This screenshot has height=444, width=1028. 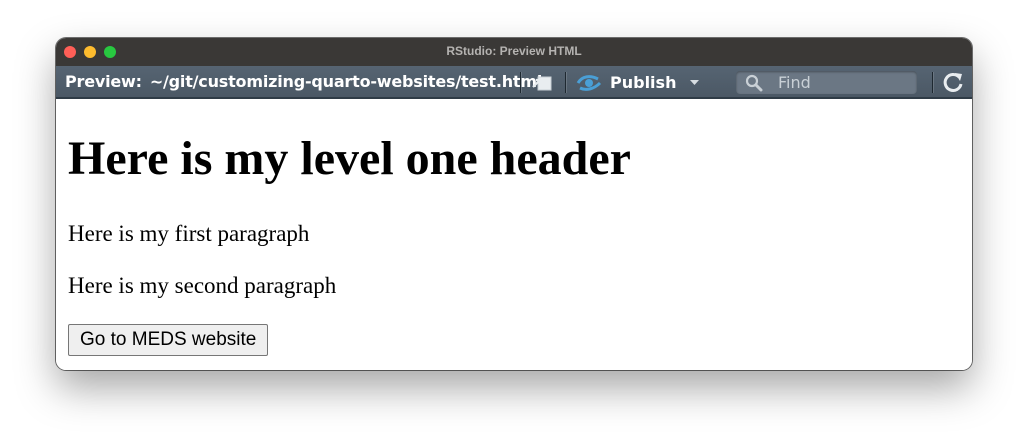 I want to click on level-one-header: Here is my level one header, so click(x=349, y=158).